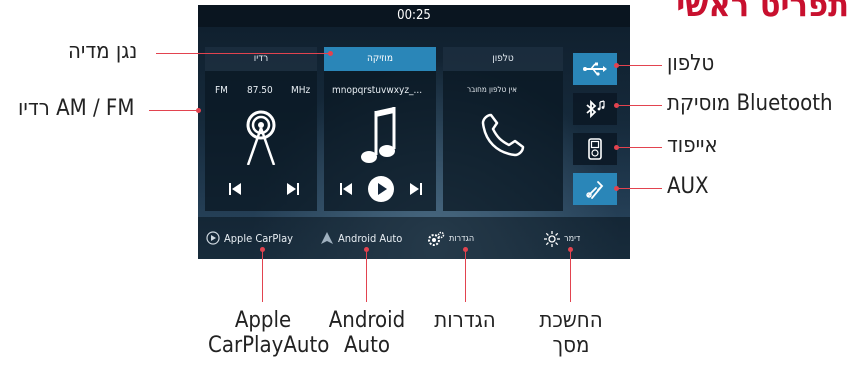  What do you see at coordinates (492, 89) in the screenshot?
I see `phone-status: אין טלפון מחובר` at bounding box center [492, 89].